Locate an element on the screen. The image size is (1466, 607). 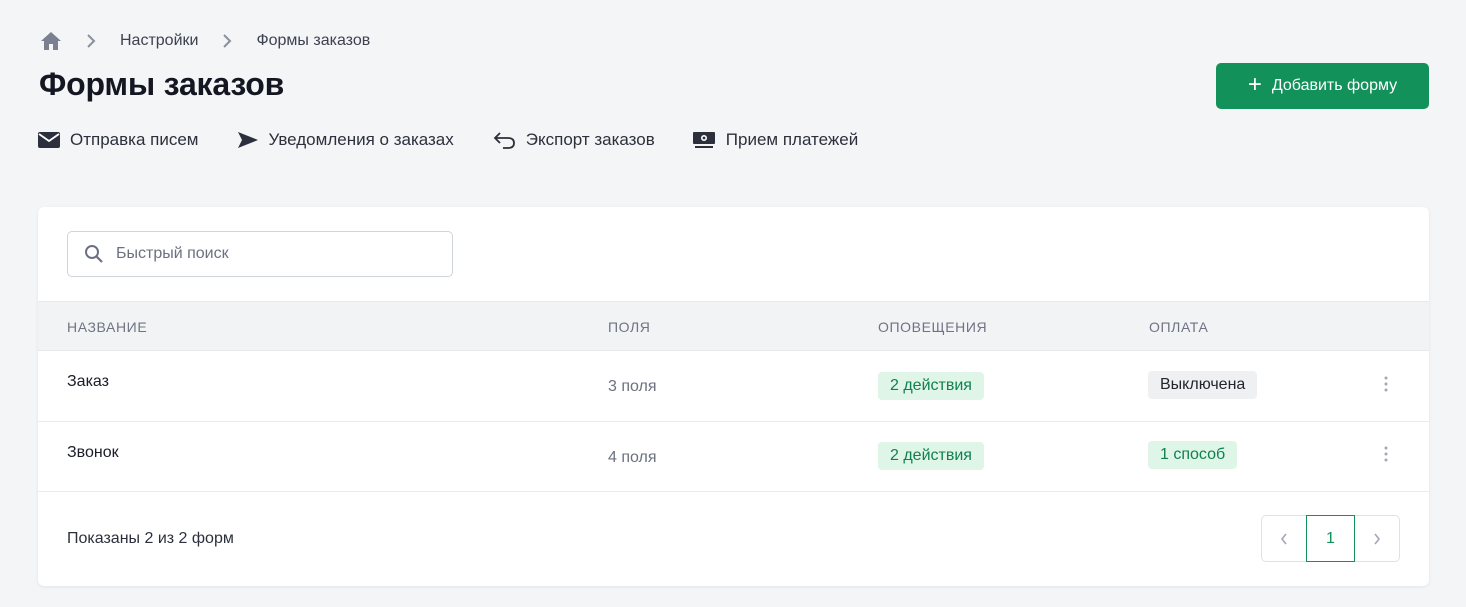
form-fields-count: 3 поля is located at coordinates (632, 386).